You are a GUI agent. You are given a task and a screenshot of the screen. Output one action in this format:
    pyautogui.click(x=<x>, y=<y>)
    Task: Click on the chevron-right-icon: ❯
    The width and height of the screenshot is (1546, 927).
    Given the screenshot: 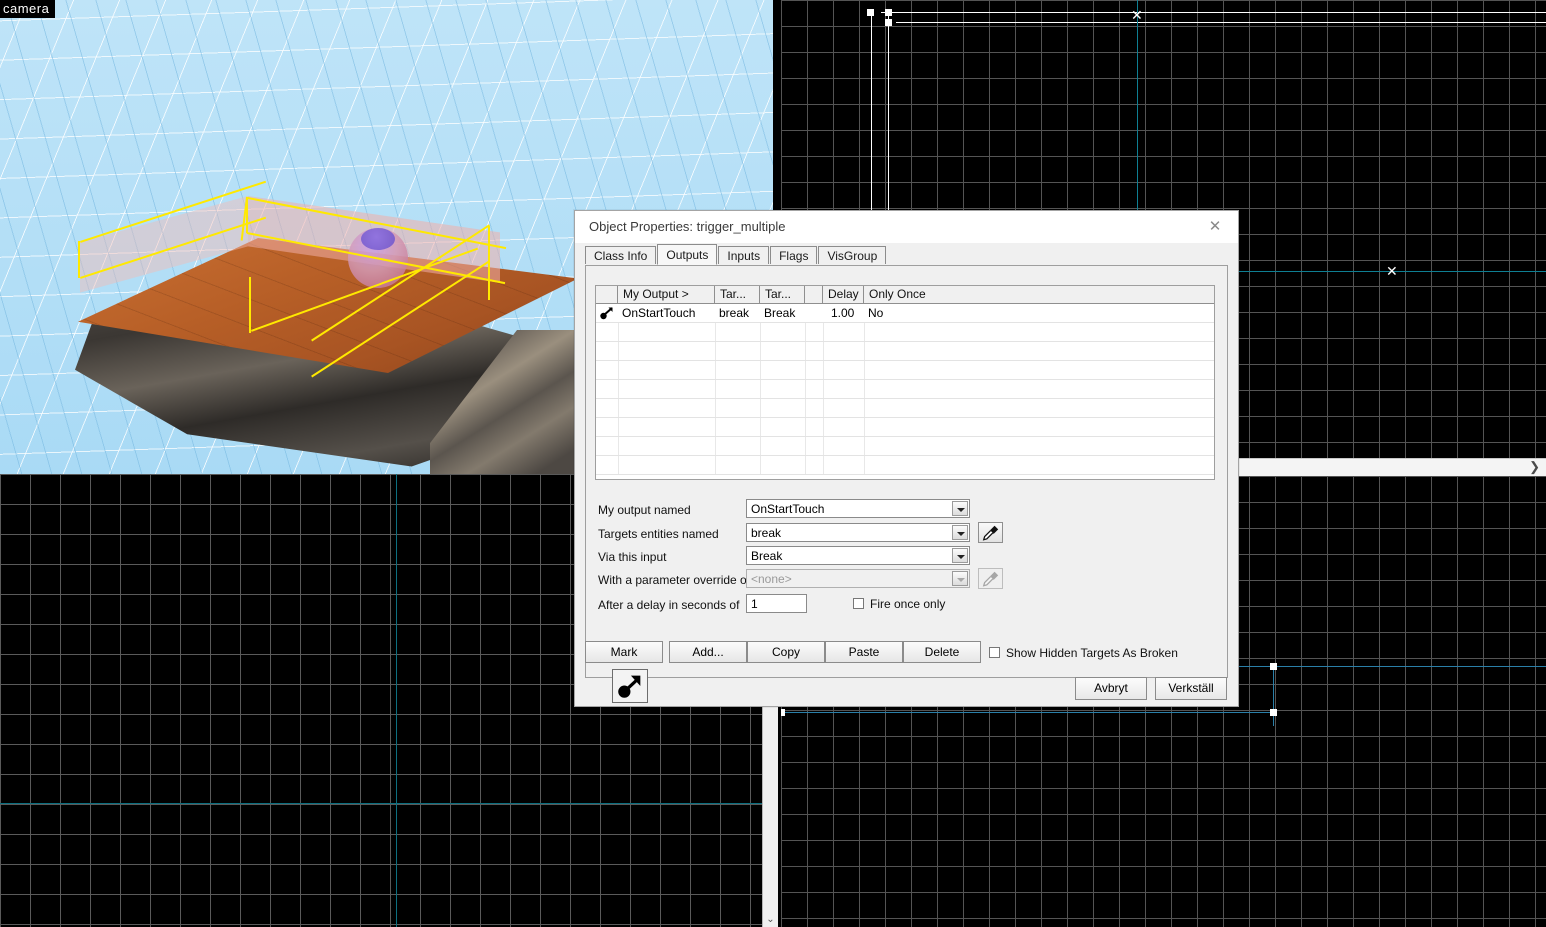 What is the action you would take?
    pyautogui.click(x=1534, y=467)
    